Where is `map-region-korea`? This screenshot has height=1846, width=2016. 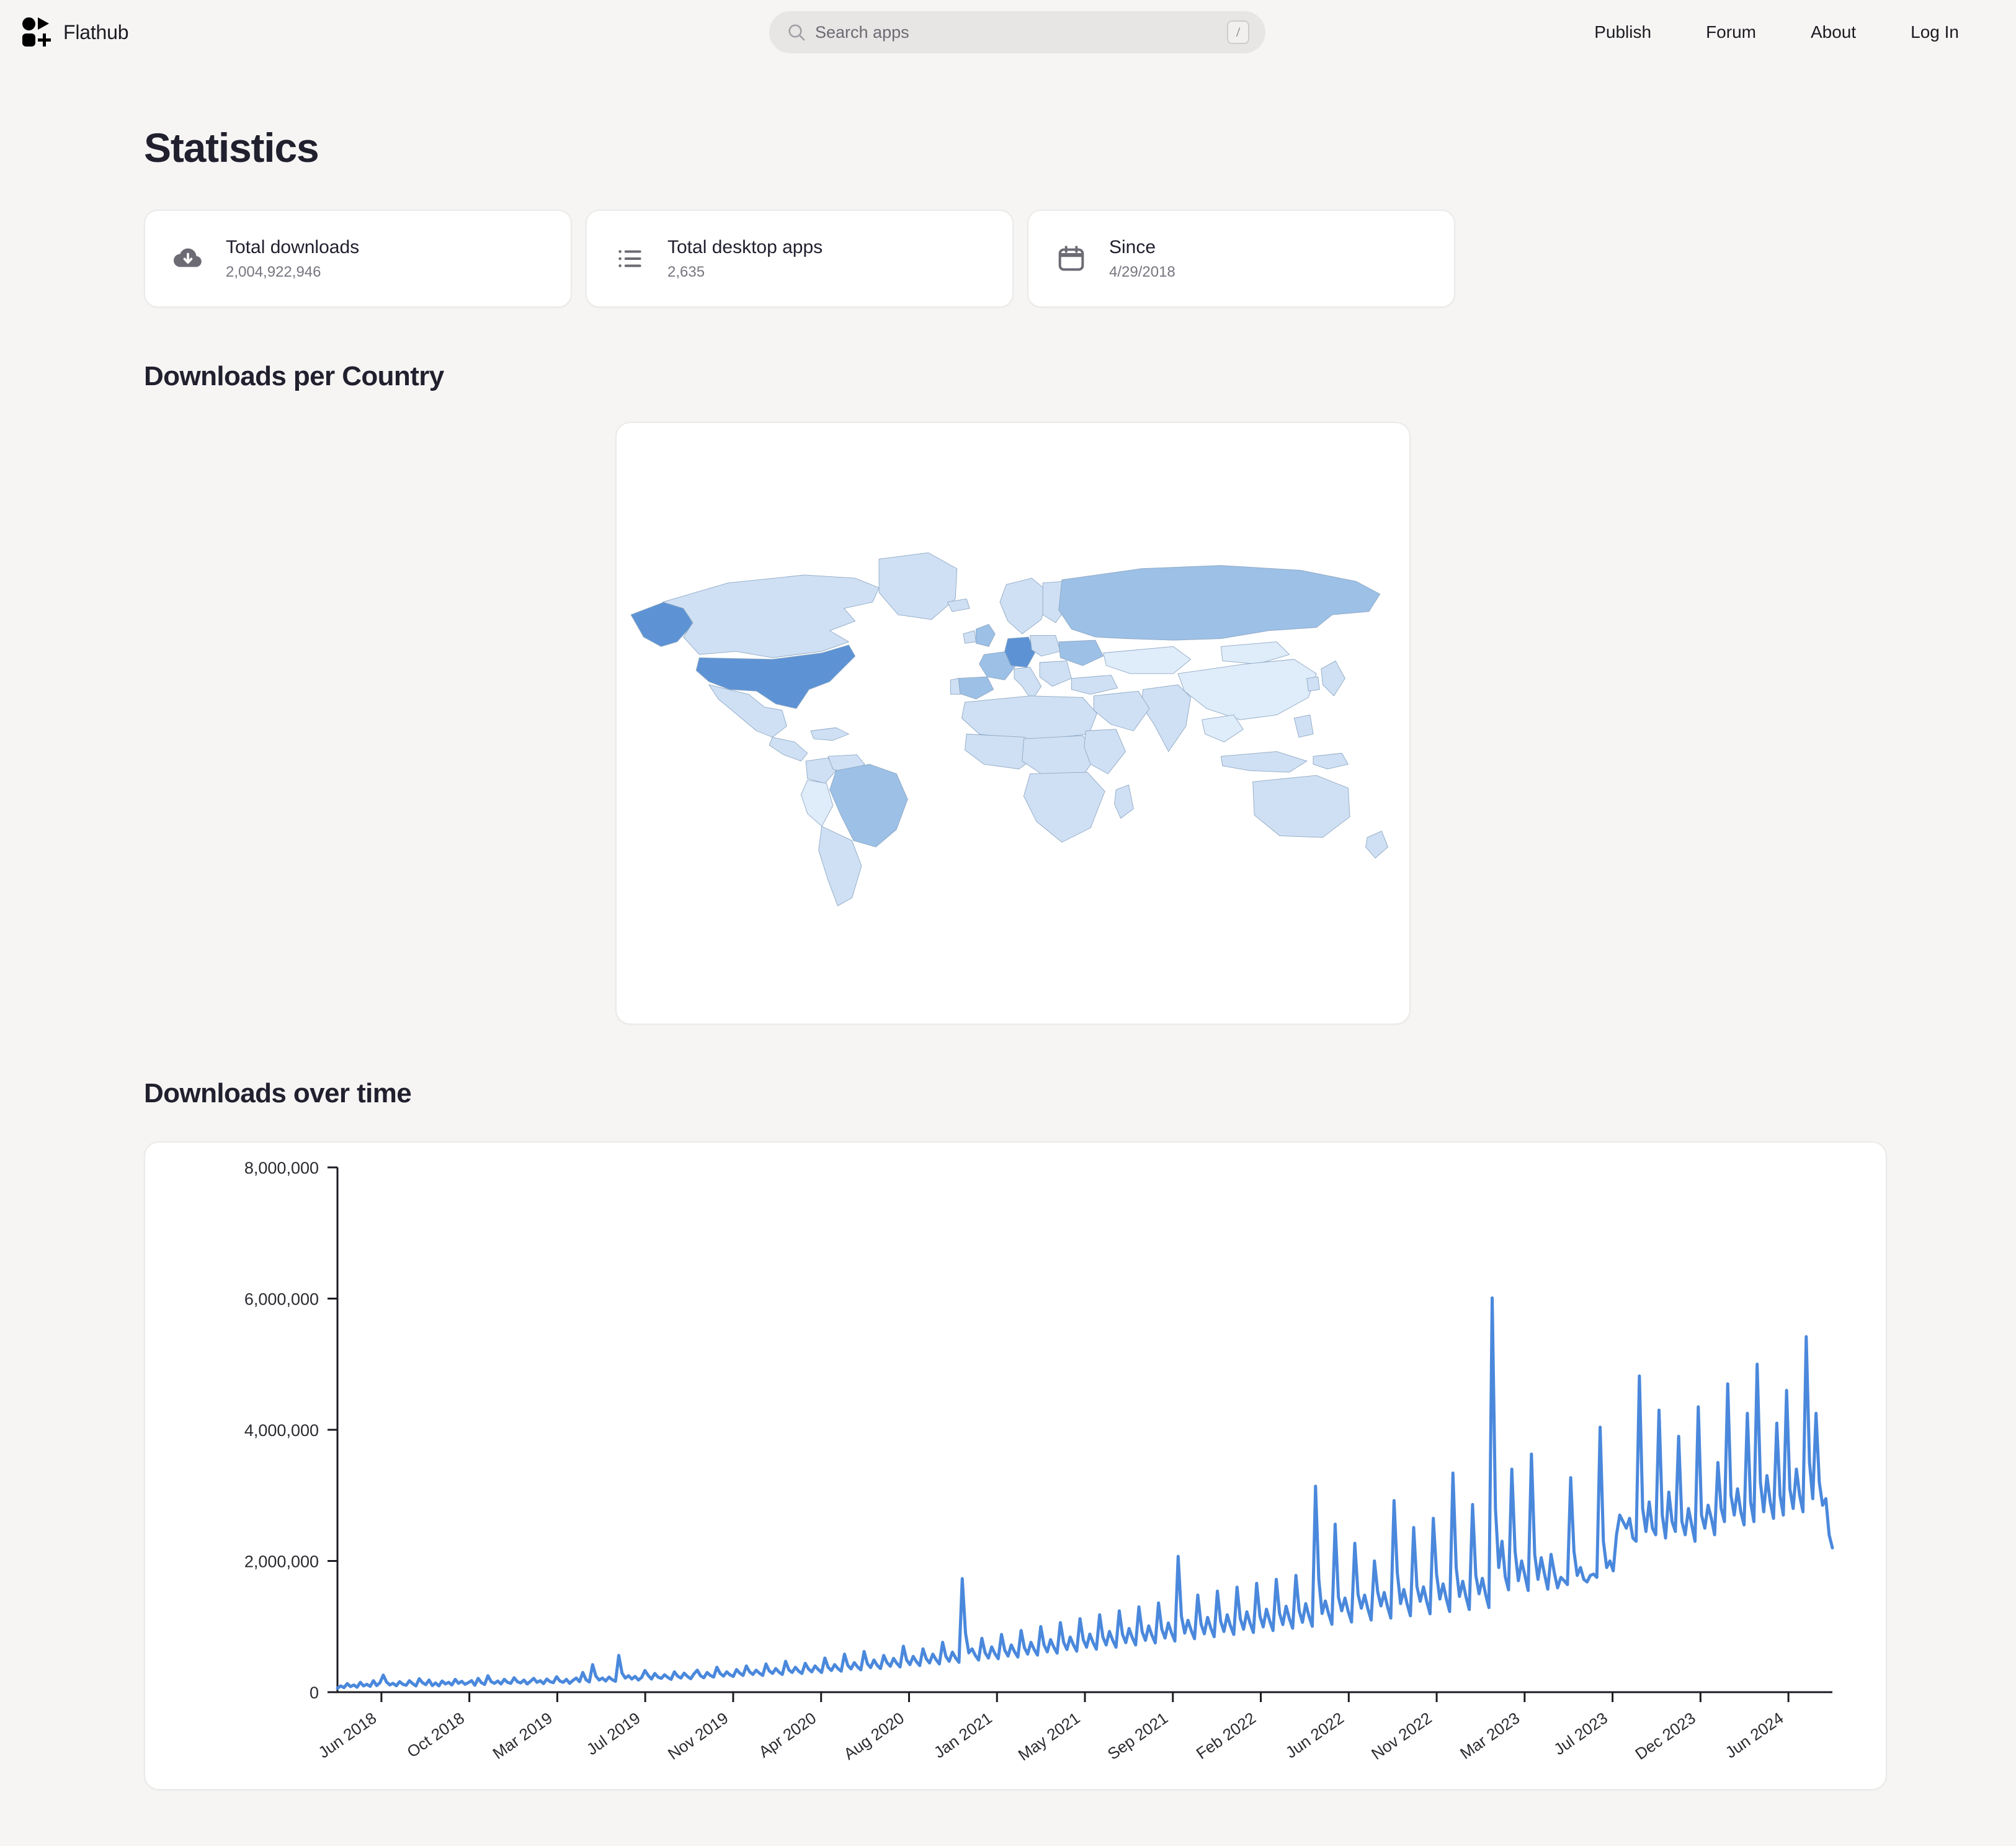
map-region-korea is located at coordinates (1313, 684).